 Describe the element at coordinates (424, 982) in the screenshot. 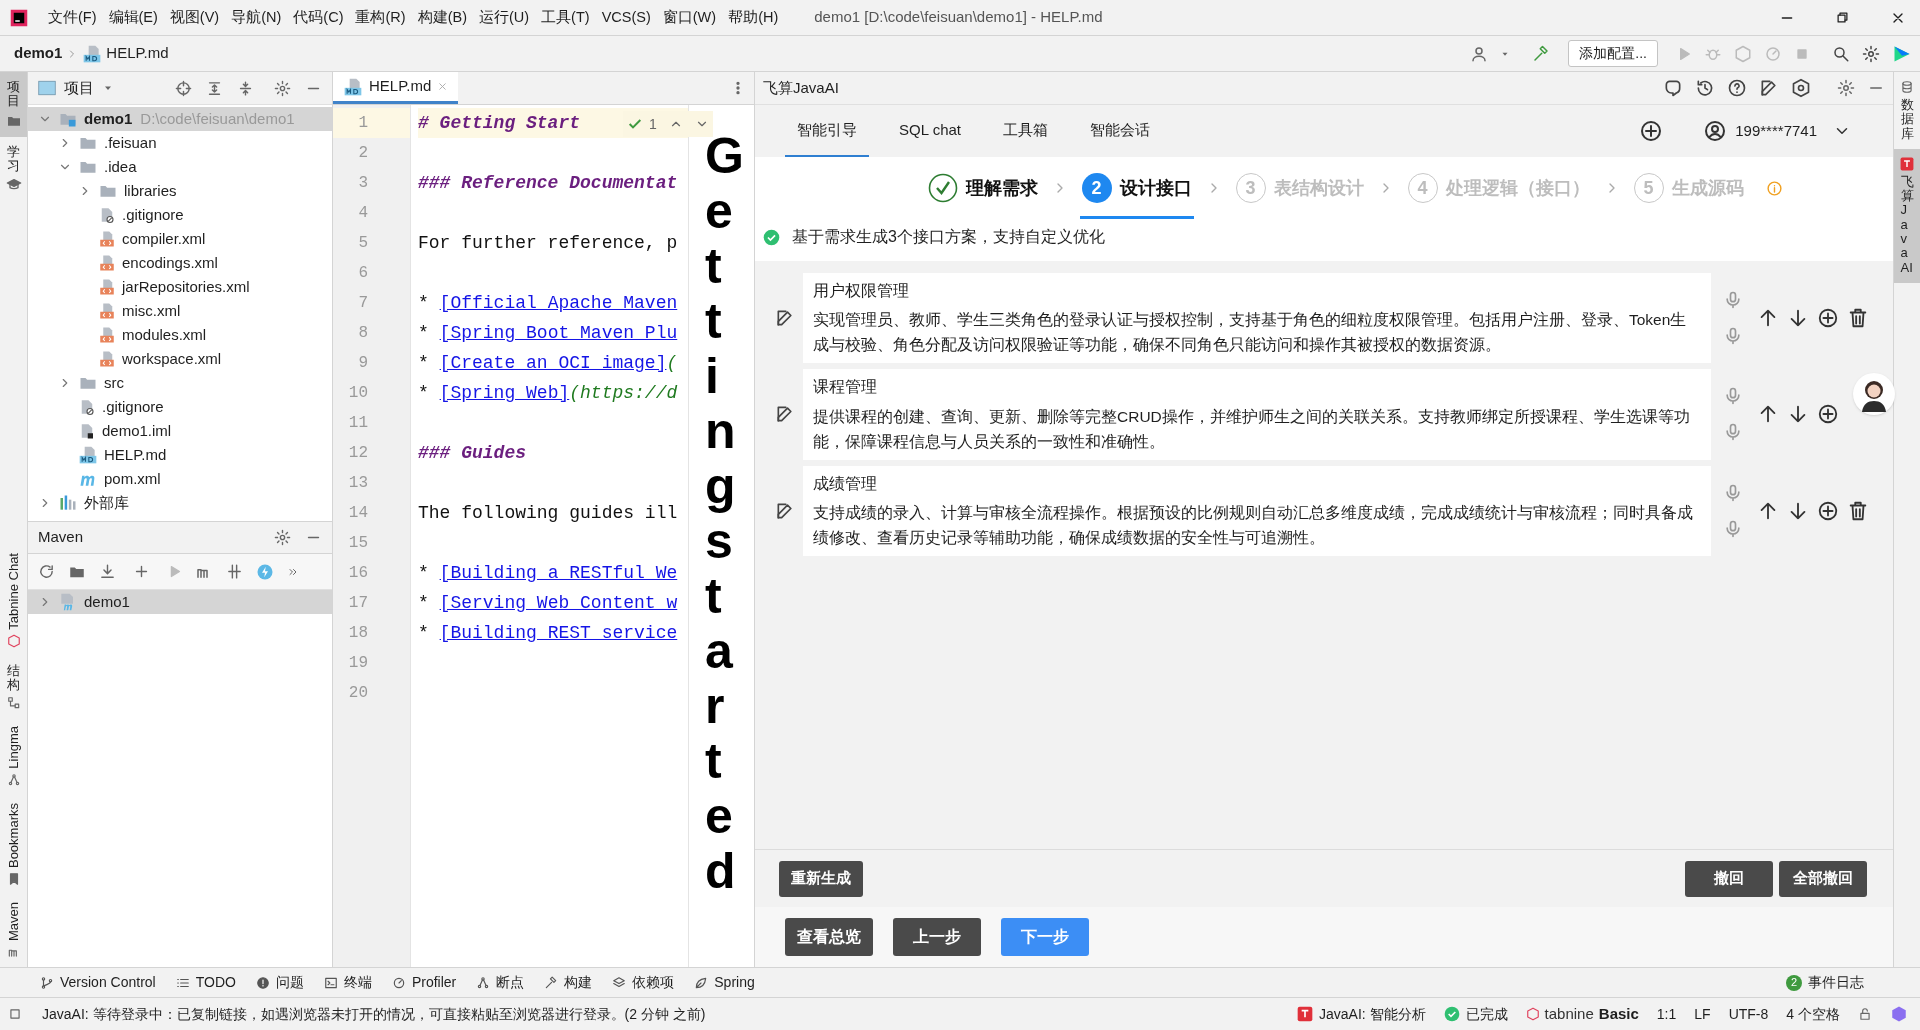

I see `tool-window-button: Profiler` at that location.